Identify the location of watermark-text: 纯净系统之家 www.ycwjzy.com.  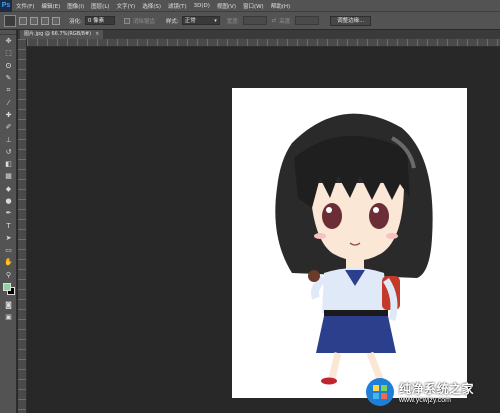
(436, 392).